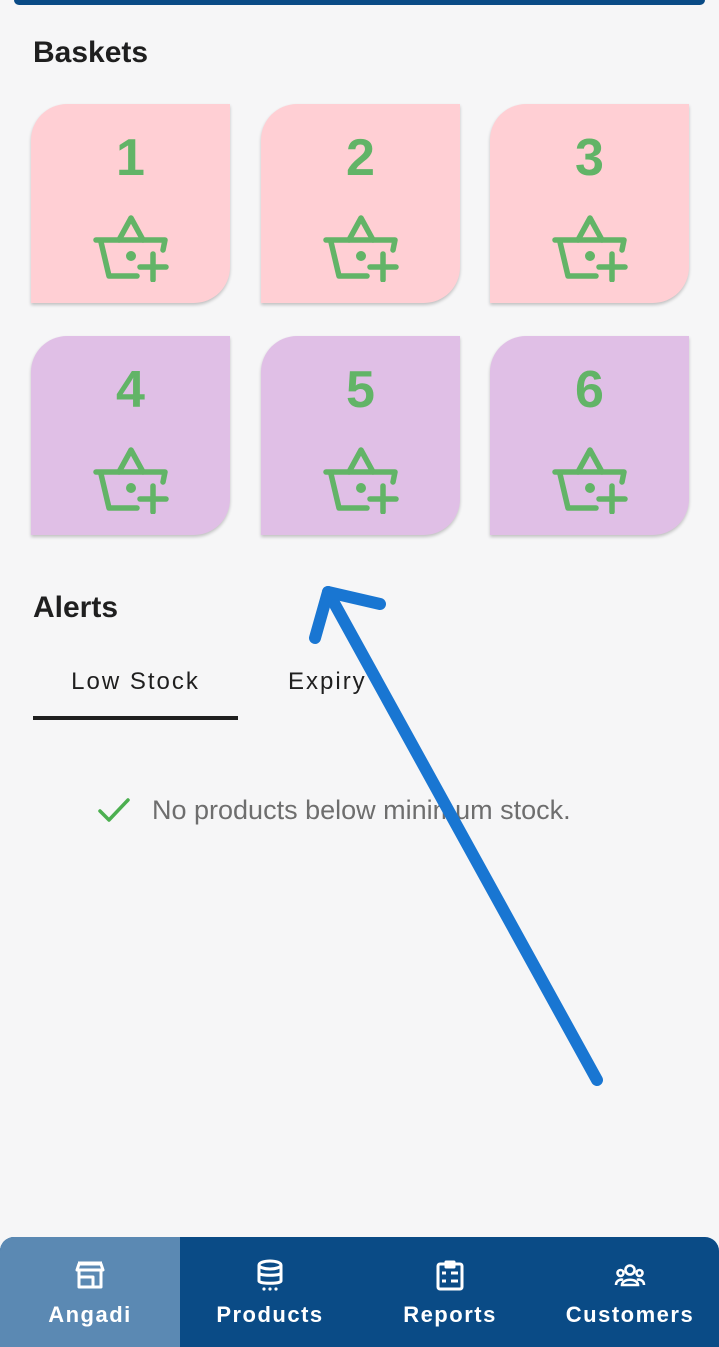  What do you see at coordinates (130, 203) in the screenshot?
I see `basket-tile-1: 1` at bounding box center [130, 203].